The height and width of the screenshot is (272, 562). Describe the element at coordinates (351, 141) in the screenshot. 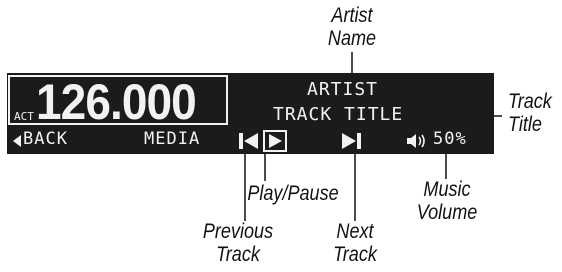

I see `skip-next-icon` at that location.